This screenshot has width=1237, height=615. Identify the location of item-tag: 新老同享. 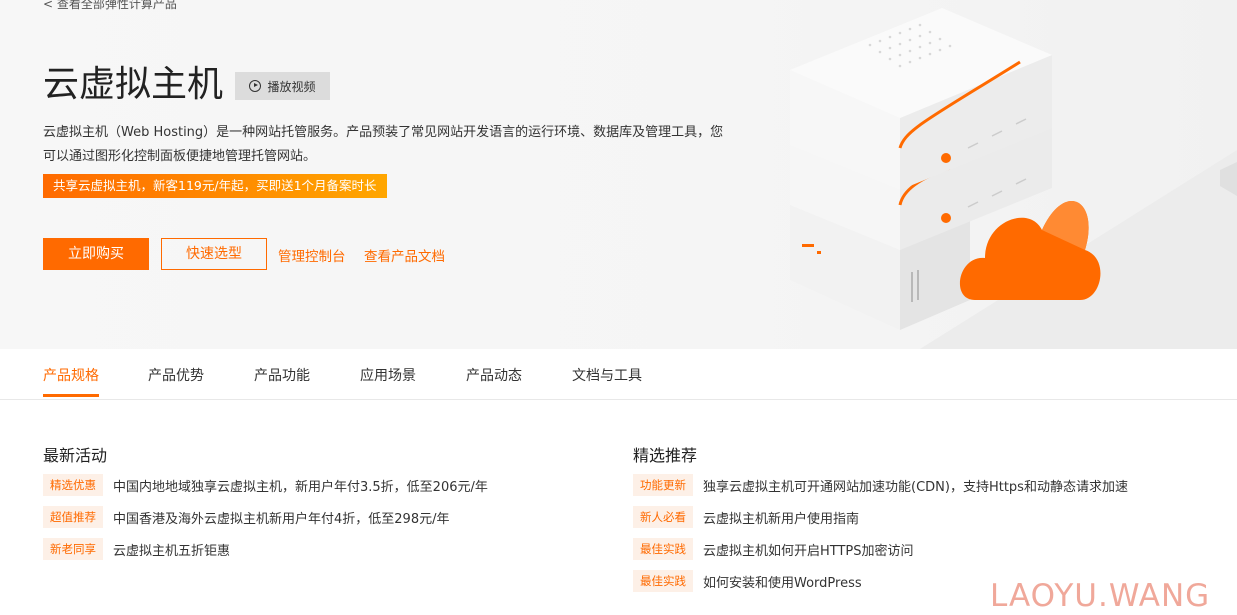
(73, 549).